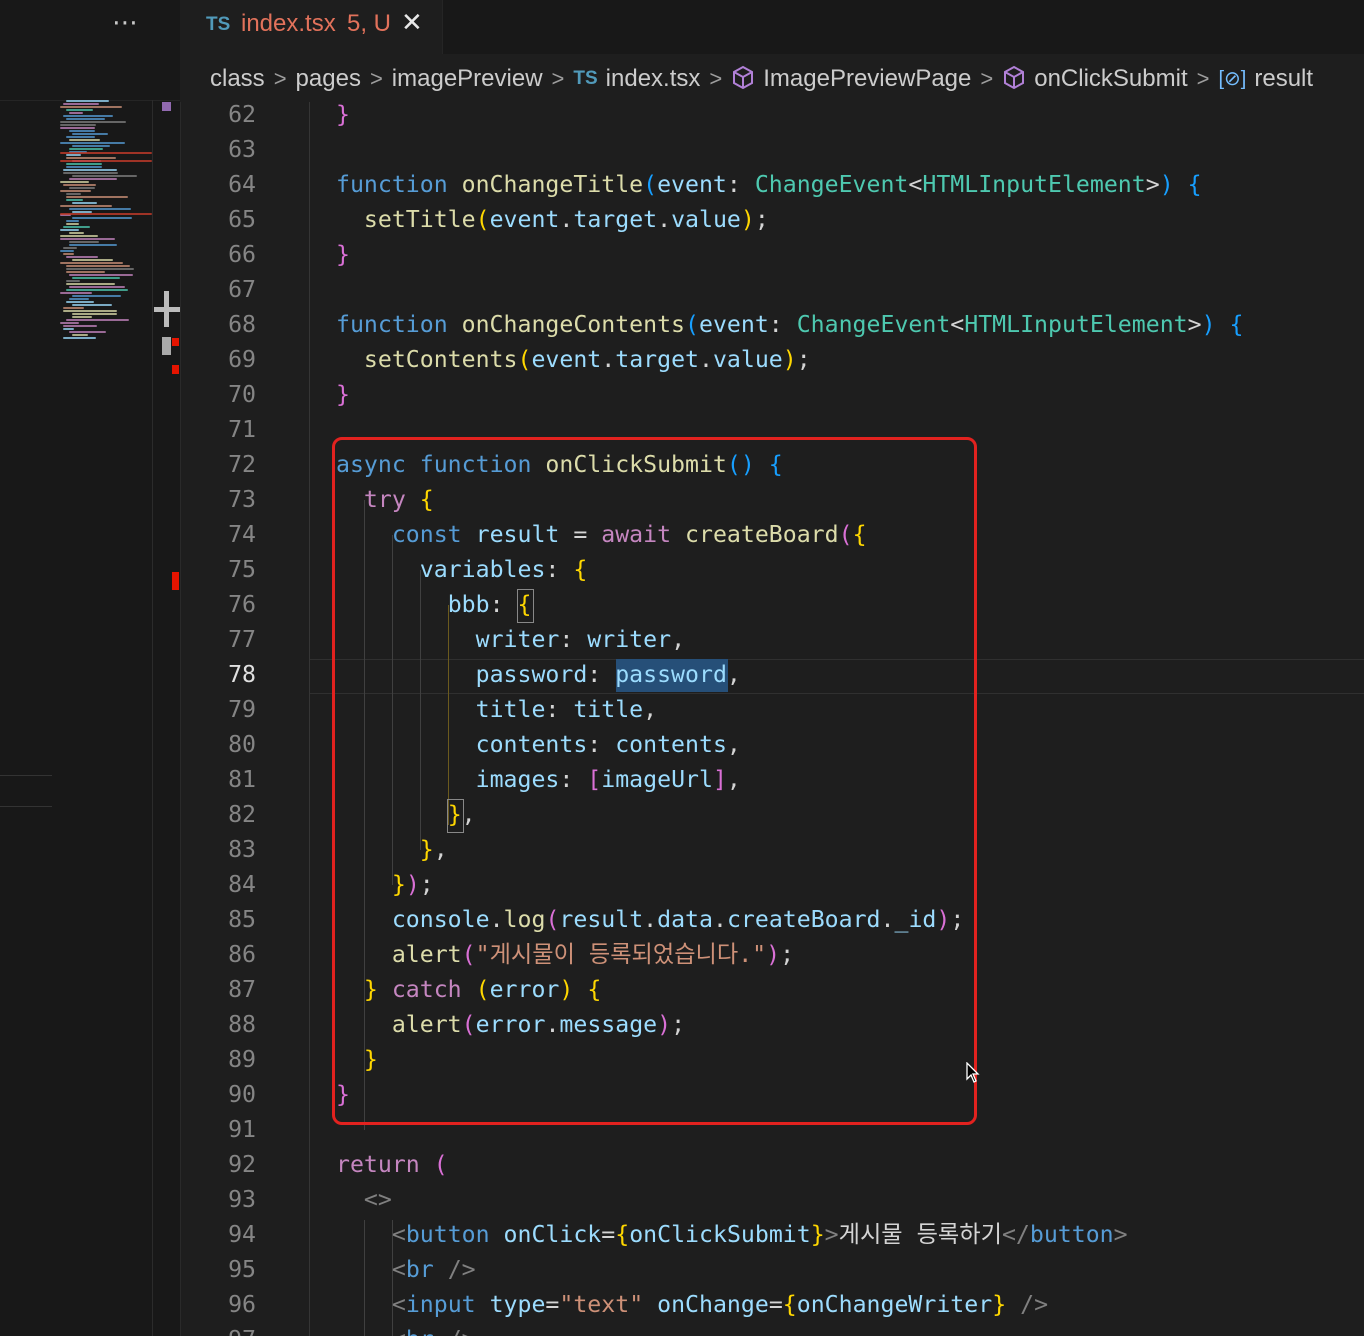  What do you see at coordinates (772, 1269) in the screenshot?
I see `code-line: 95 <br />` at bounding box center [772, 1269].